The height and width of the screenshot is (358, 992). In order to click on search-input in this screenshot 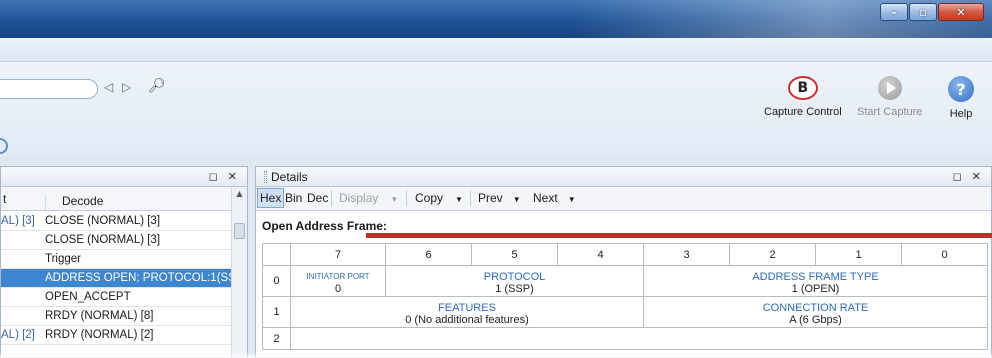, I will do `click(49, 89)`.